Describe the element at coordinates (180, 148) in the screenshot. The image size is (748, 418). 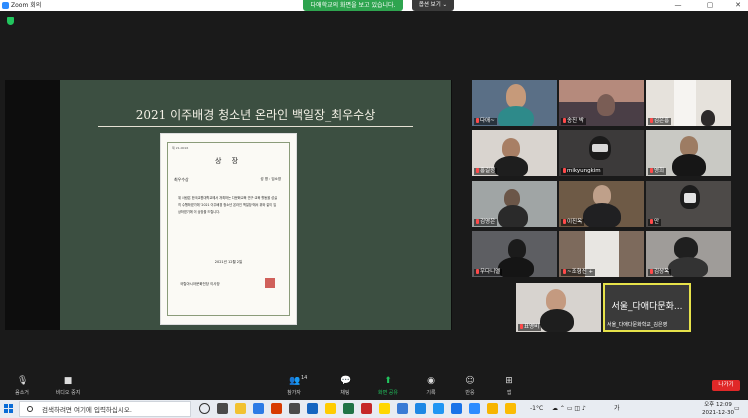
I see `certificate-number: 제 21-0016` at that location.